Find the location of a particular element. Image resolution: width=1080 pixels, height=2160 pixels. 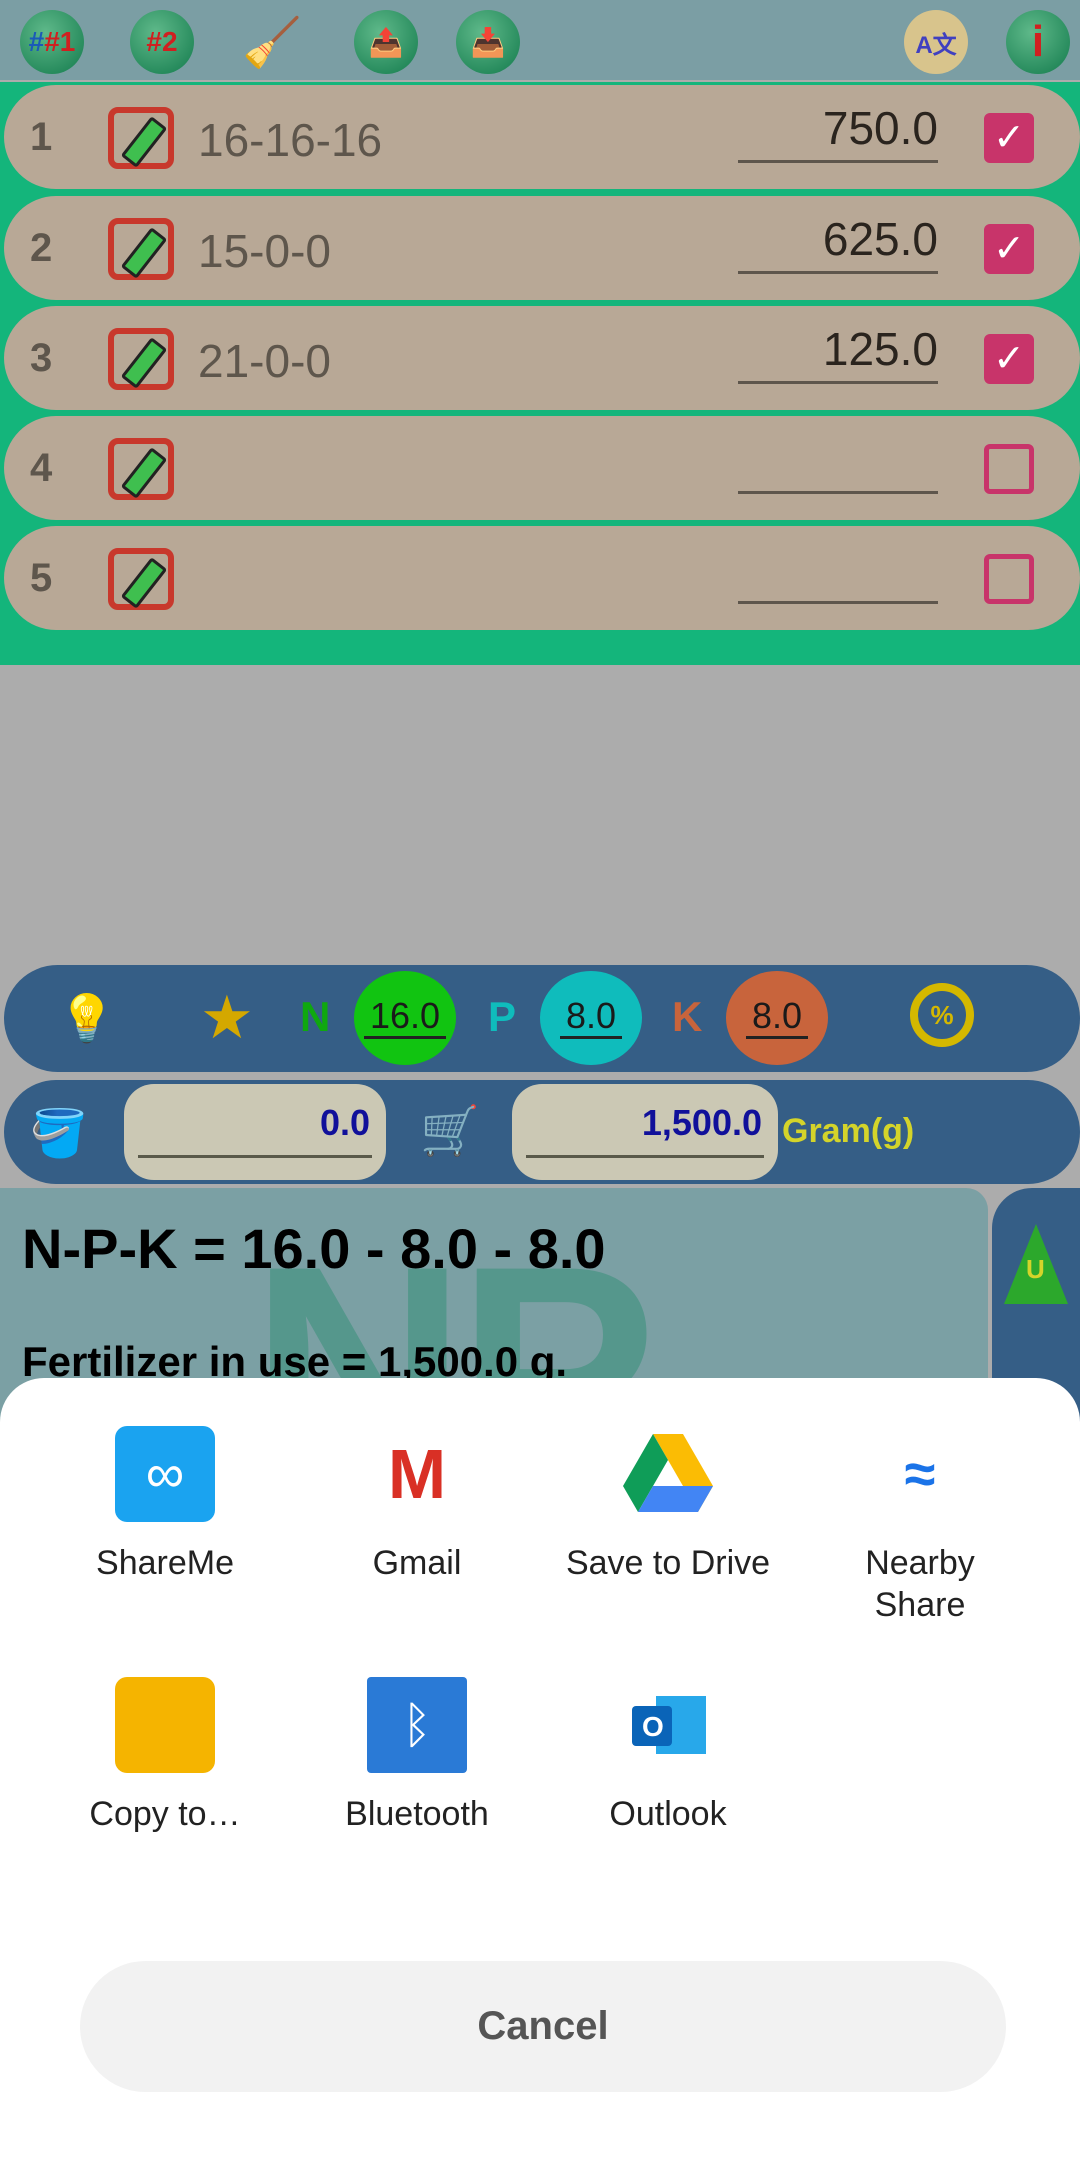

amount-input: 750.0 is located at coordinates (838, 132).